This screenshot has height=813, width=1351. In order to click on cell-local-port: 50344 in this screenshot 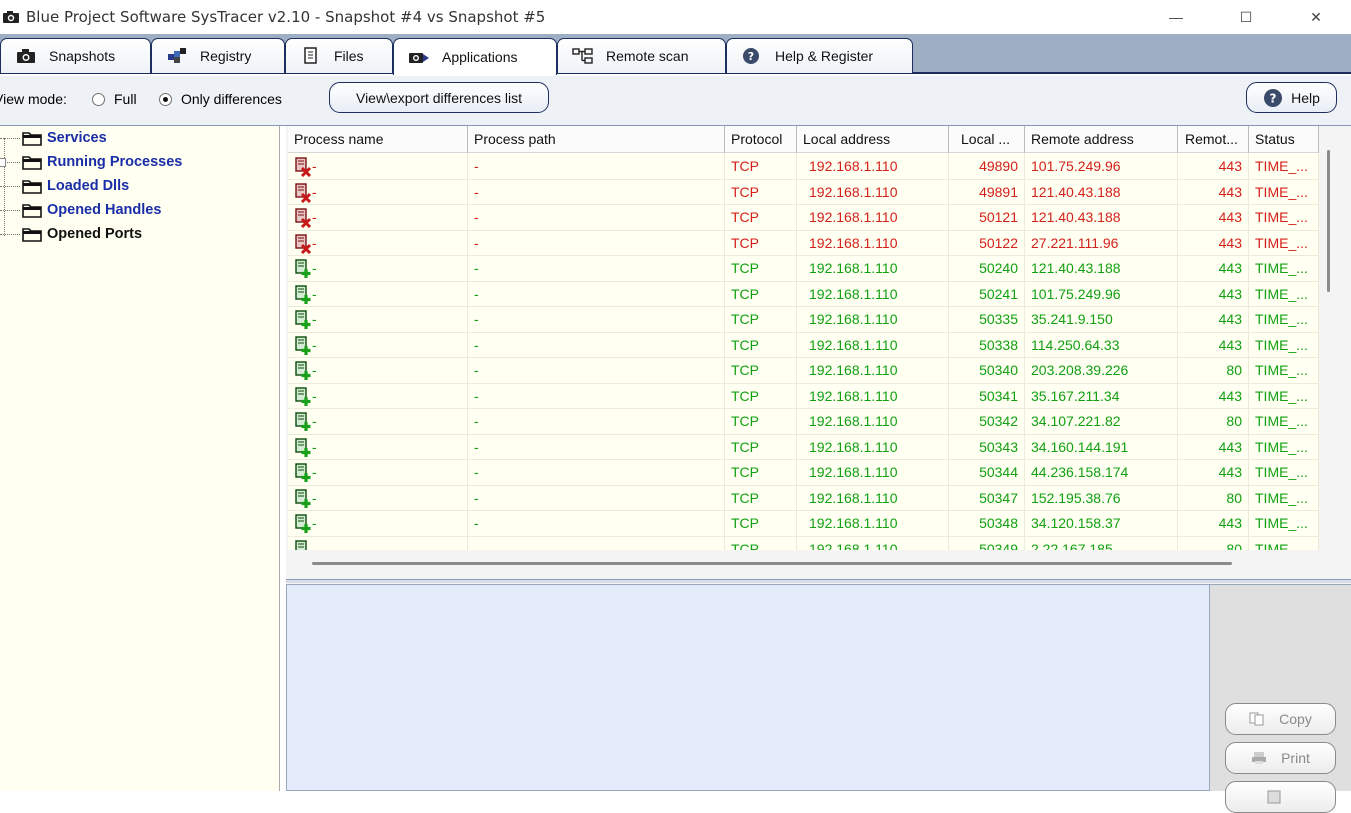, I will do `click(987, 472)`.